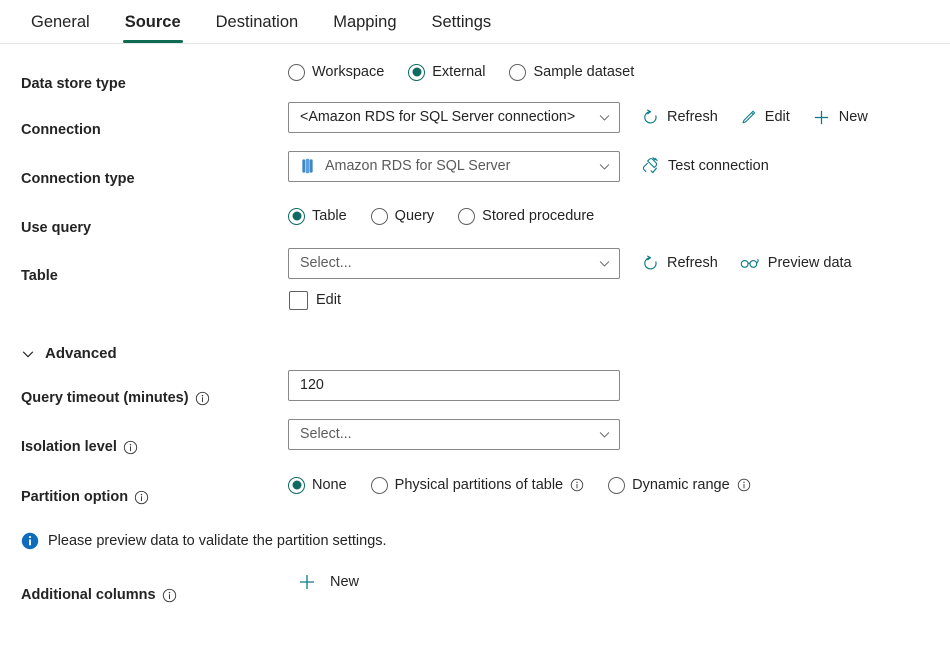 The image size is (950, 645). I want to click on table-actions: Refresh Preview data, so click(747, 263).